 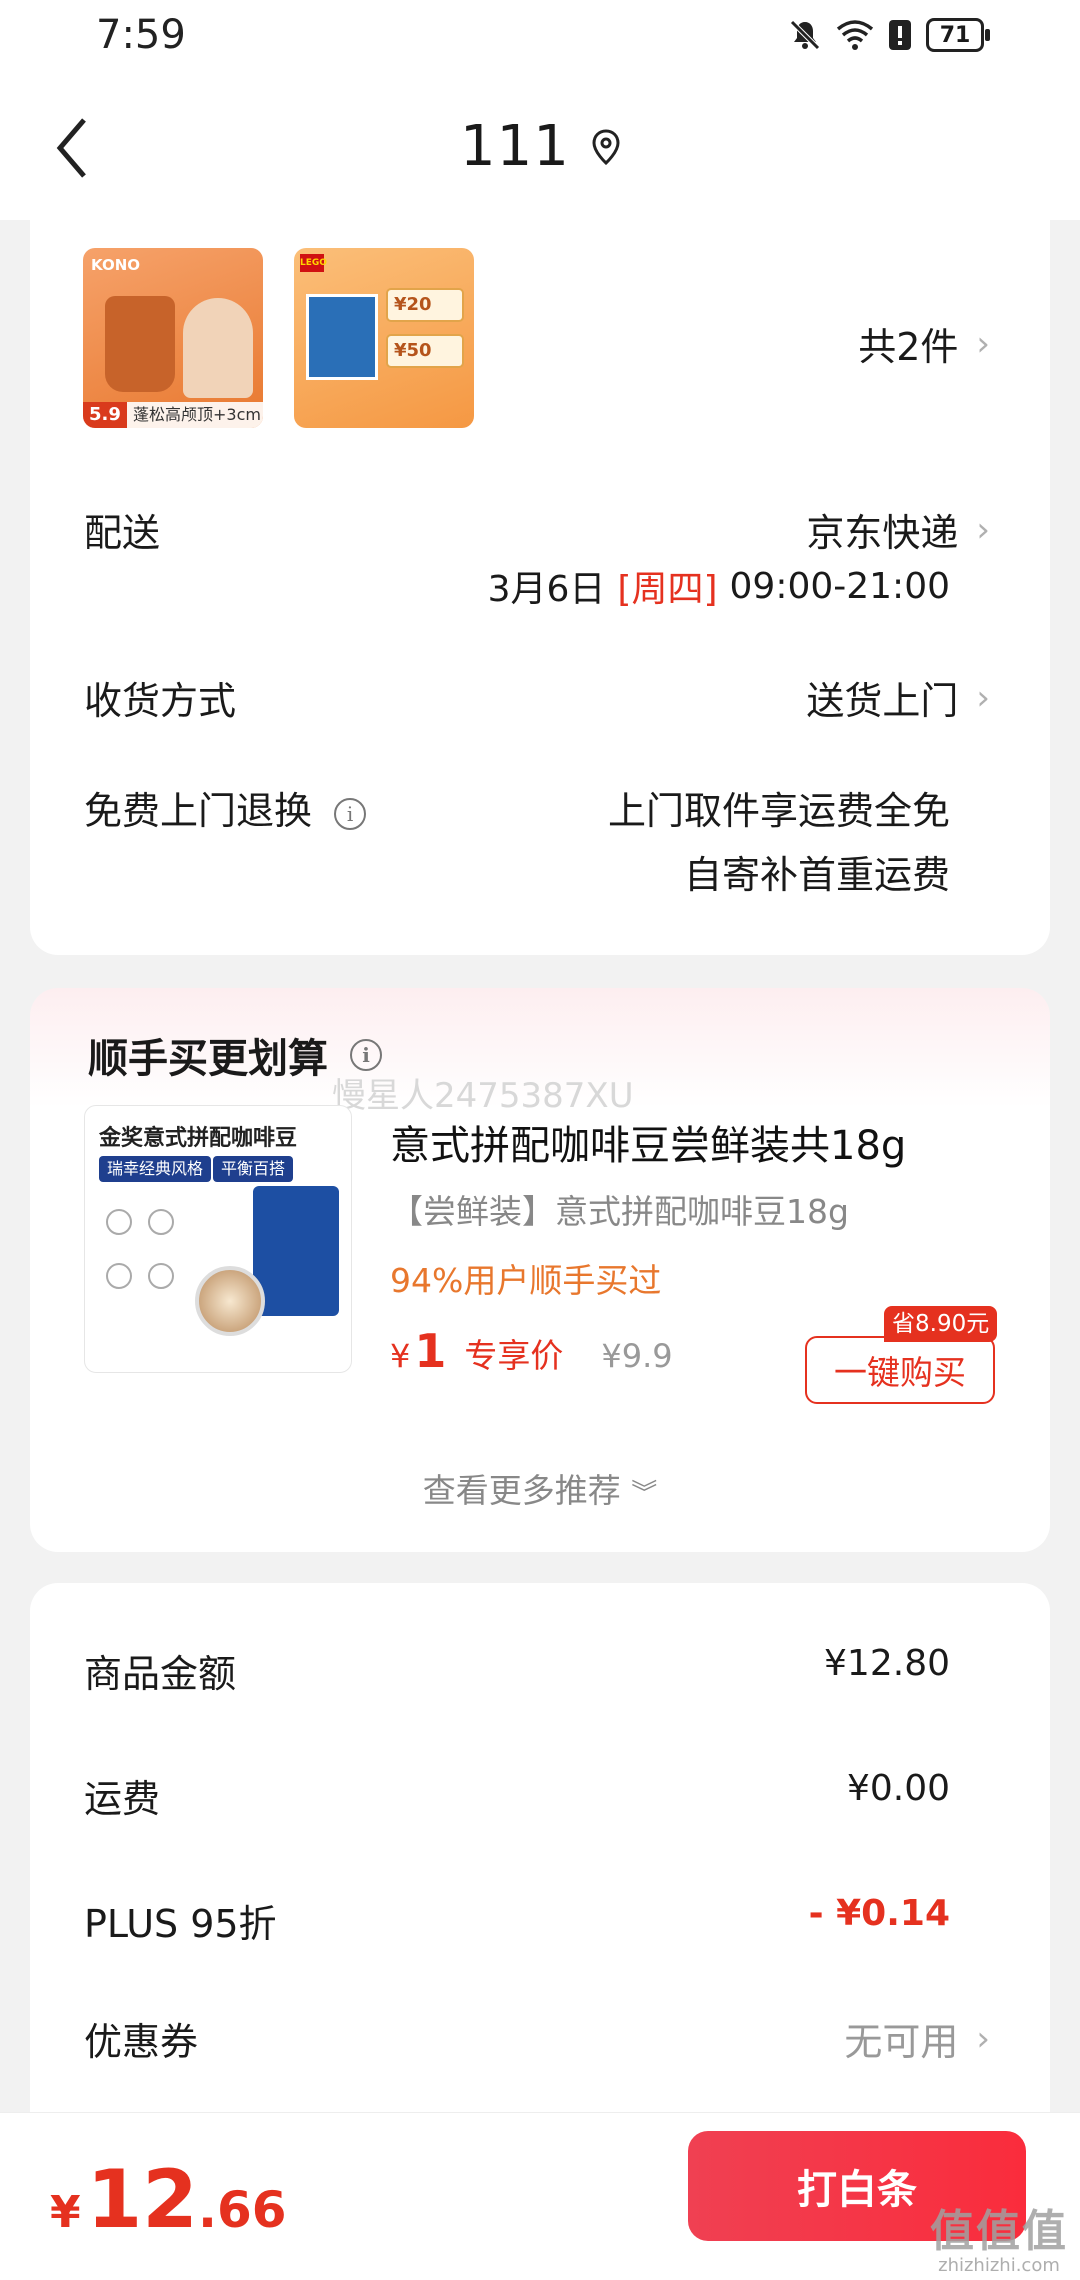 I want to click on coffee-cup-image, so click(x=230, y=1301).